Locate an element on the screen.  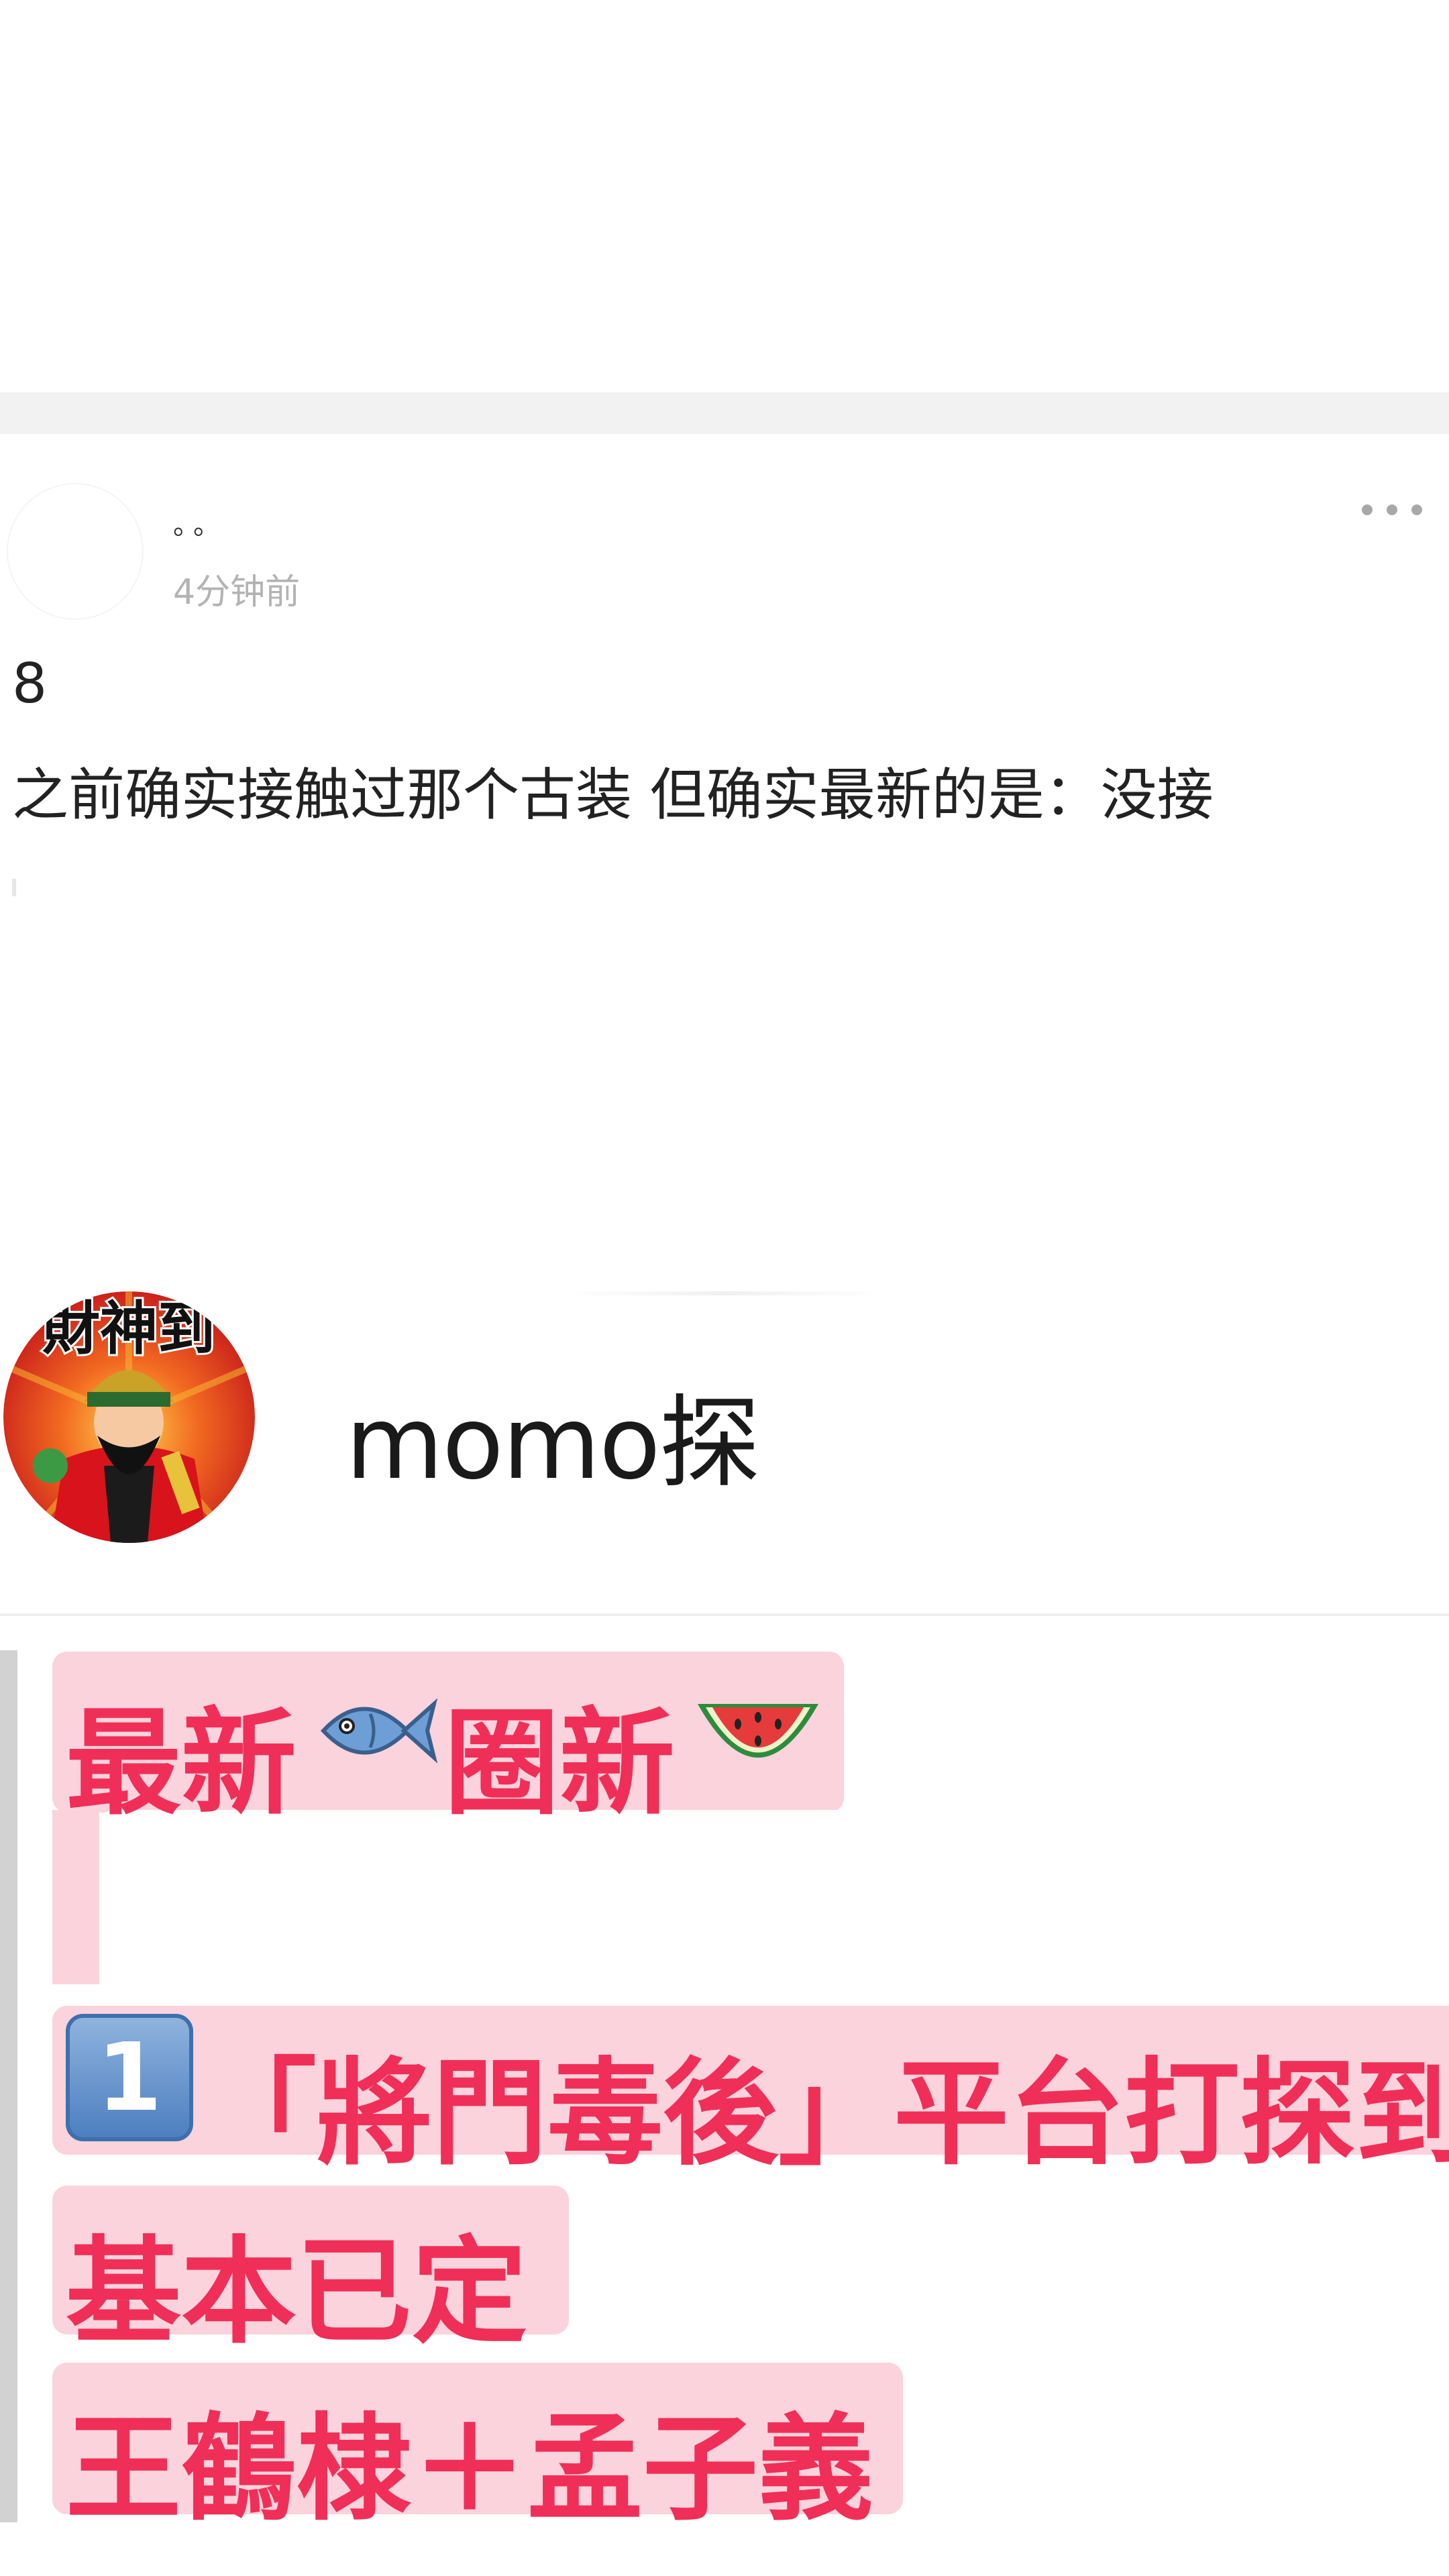
avatar-title-text: 財神到 is located at coordinates (128, 1328).